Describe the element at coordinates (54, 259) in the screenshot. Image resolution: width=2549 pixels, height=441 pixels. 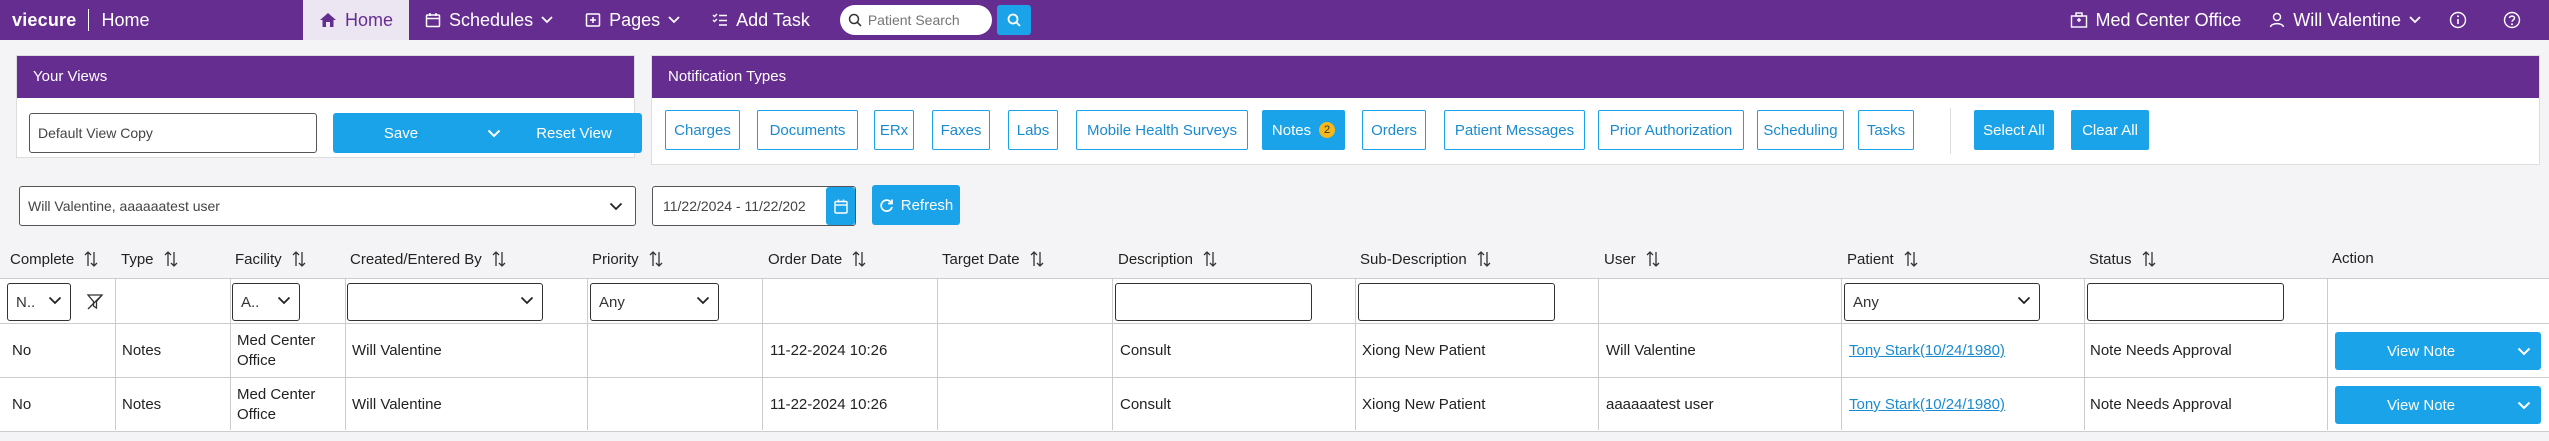
I see `col-complete: Complete` at that location.